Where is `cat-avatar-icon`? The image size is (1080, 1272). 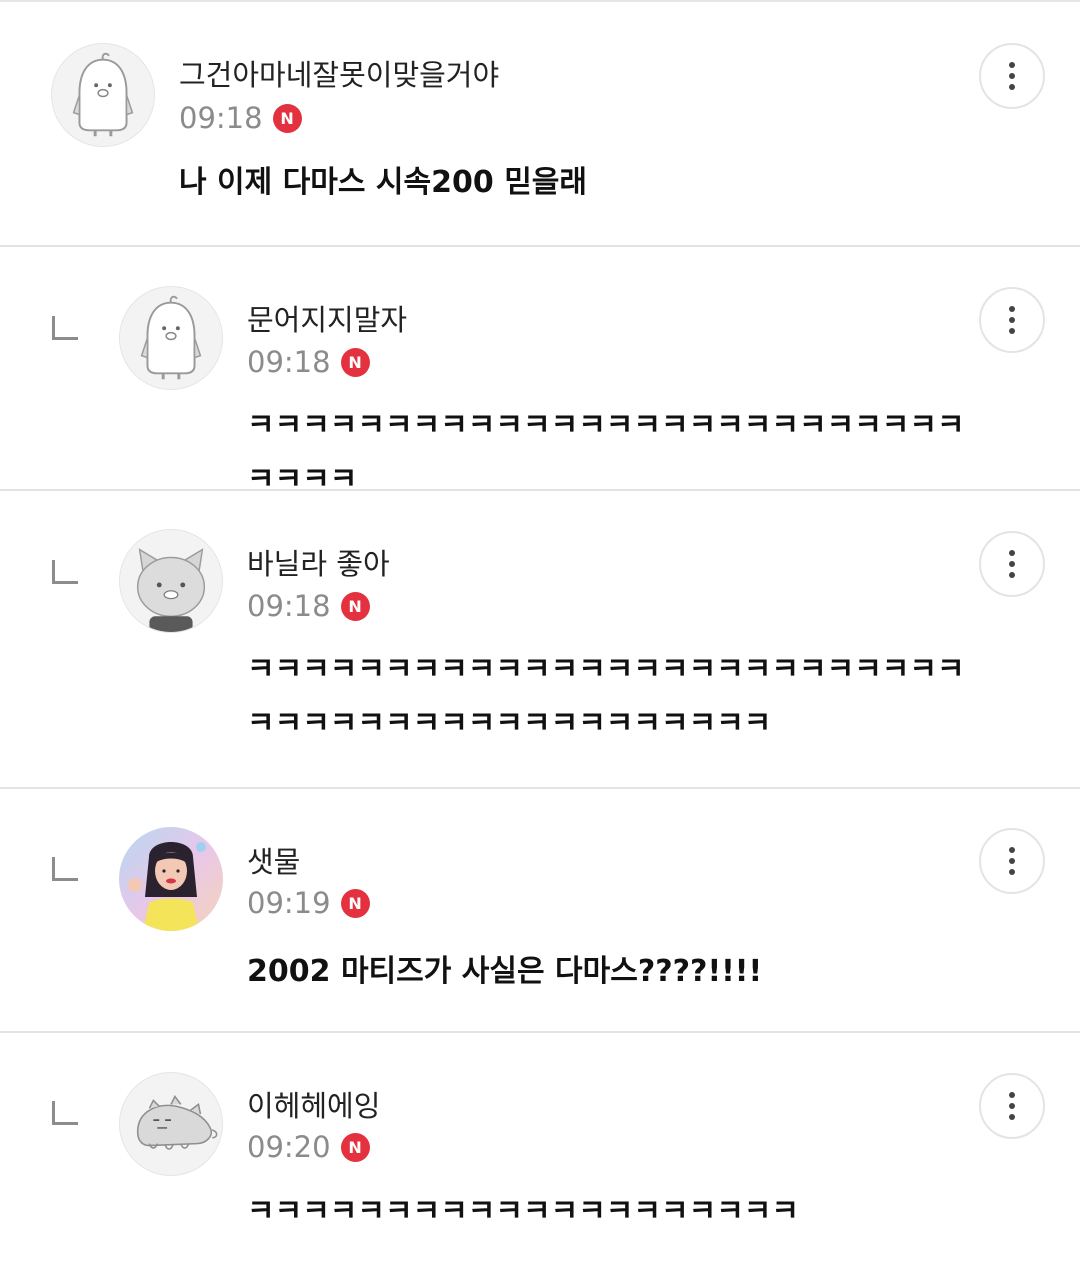
cat-avatar-icon is located at coordinates (171, 581).